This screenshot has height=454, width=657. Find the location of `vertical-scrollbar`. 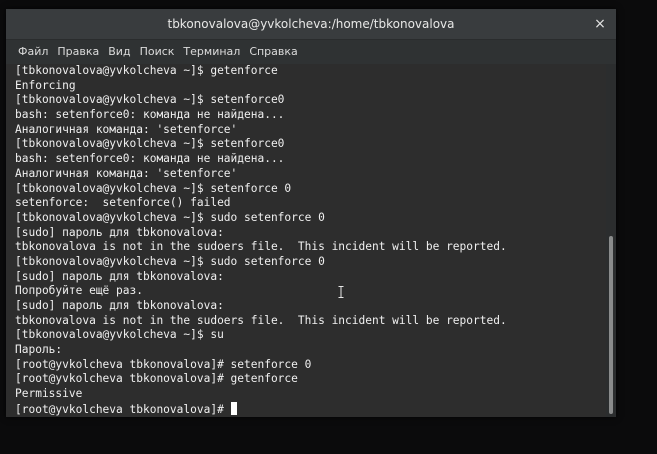

vertical-scrollbar is located at coordinates (611, 240).